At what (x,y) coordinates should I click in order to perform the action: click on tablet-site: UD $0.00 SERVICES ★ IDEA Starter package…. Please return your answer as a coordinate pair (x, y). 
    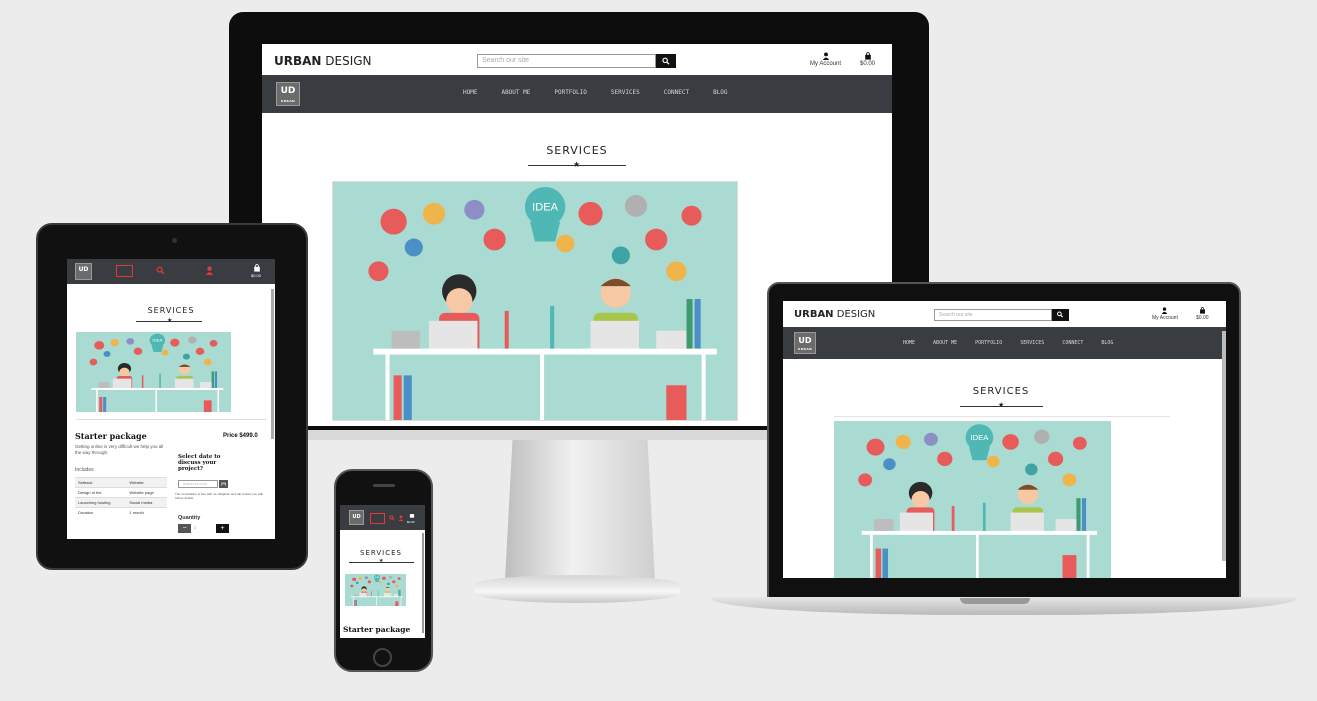
    Looking at the image, I should click on (171, 399).